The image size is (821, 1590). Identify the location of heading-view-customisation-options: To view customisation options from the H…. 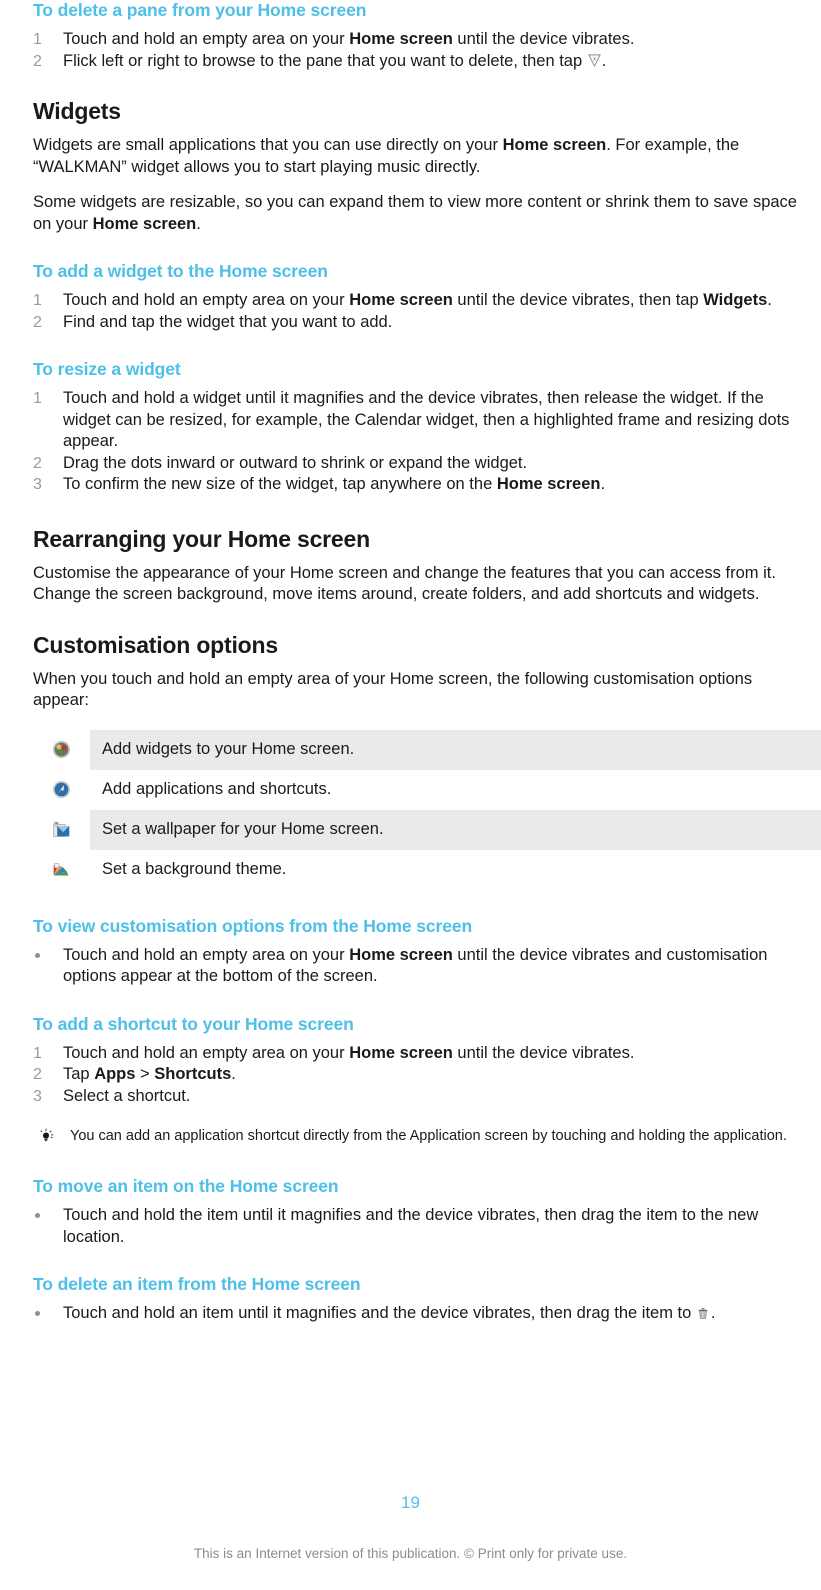
(253, 925).